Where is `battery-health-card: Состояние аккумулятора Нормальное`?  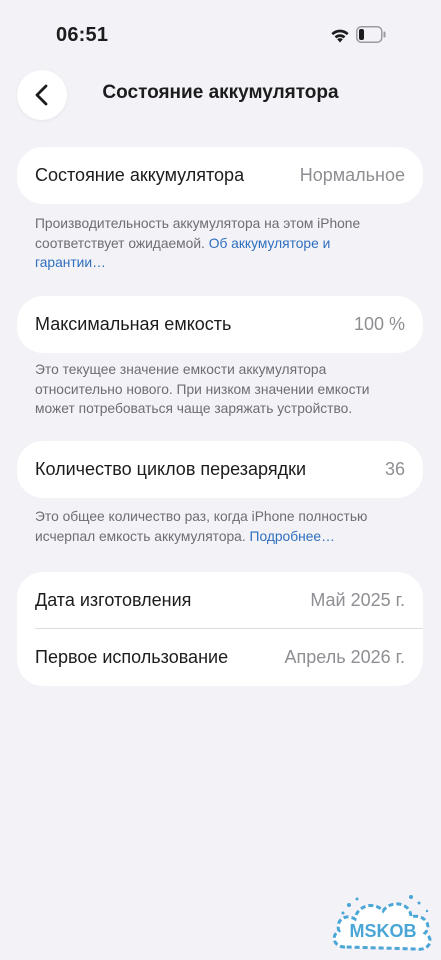 battery-health-card: Состояние аккумулятора Нормальное is located at coordinates (220, 175).